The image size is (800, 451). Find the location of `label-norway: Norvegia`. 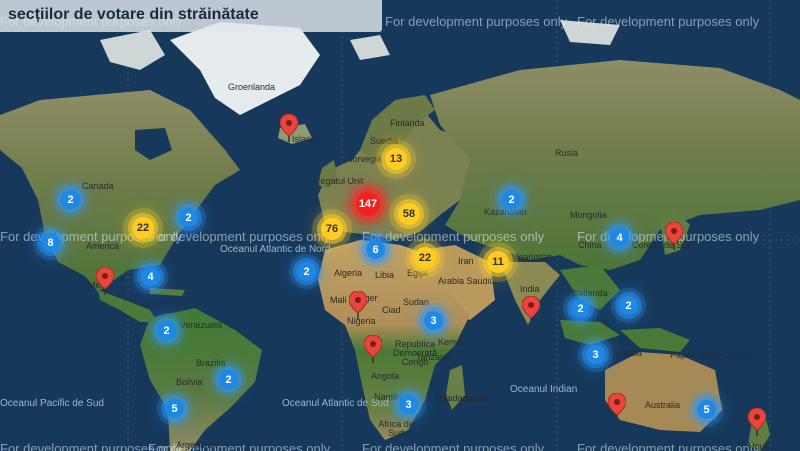

label-norway: Norvegia is located at coordinates (364, 159).